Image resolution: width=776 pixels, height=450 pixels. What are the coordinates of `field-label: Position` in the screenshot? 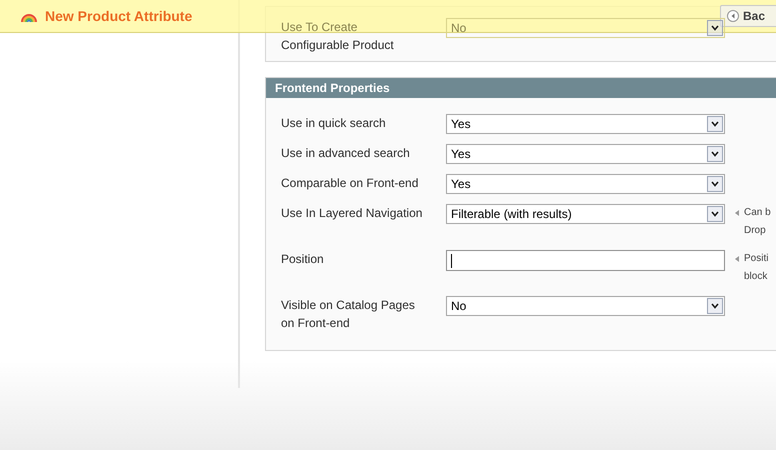 It's located at (303, 259).